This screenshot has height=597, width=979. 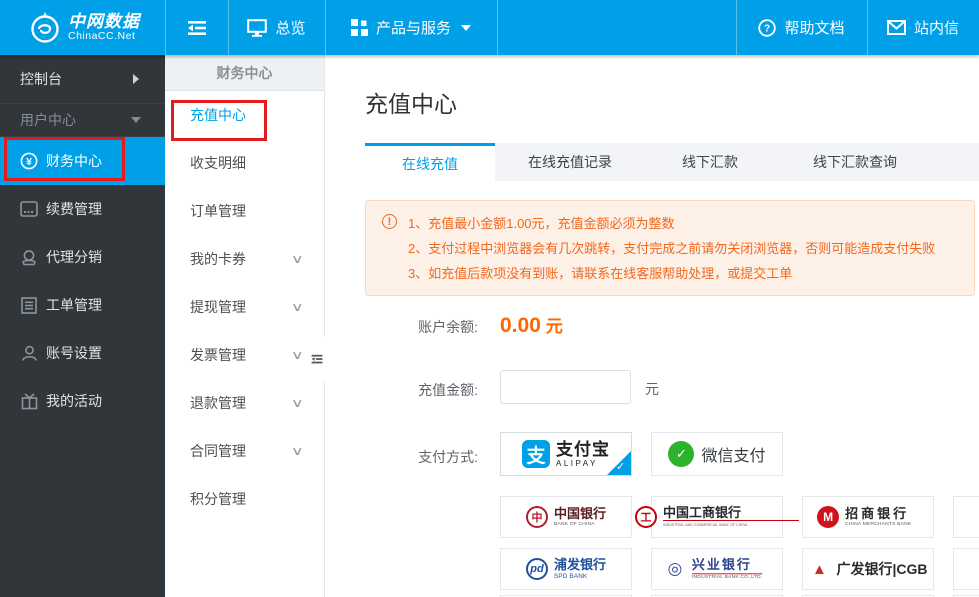 I want to click on bank-button-spd: pd 浦发银行 SPD BANK, so click(x=566, y=569).